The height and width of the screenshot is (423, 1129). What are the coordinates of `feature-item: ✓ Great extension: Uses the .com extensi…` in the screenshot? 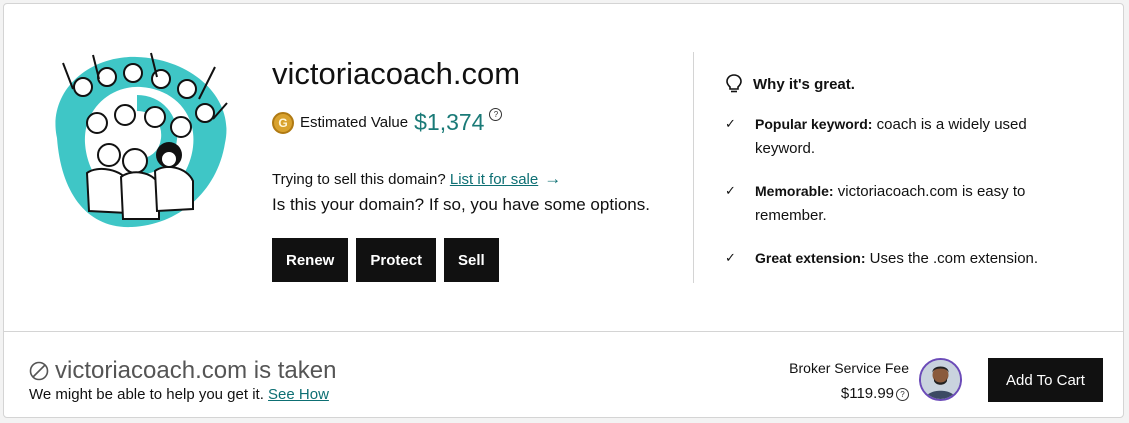 It's located at (895, 258).